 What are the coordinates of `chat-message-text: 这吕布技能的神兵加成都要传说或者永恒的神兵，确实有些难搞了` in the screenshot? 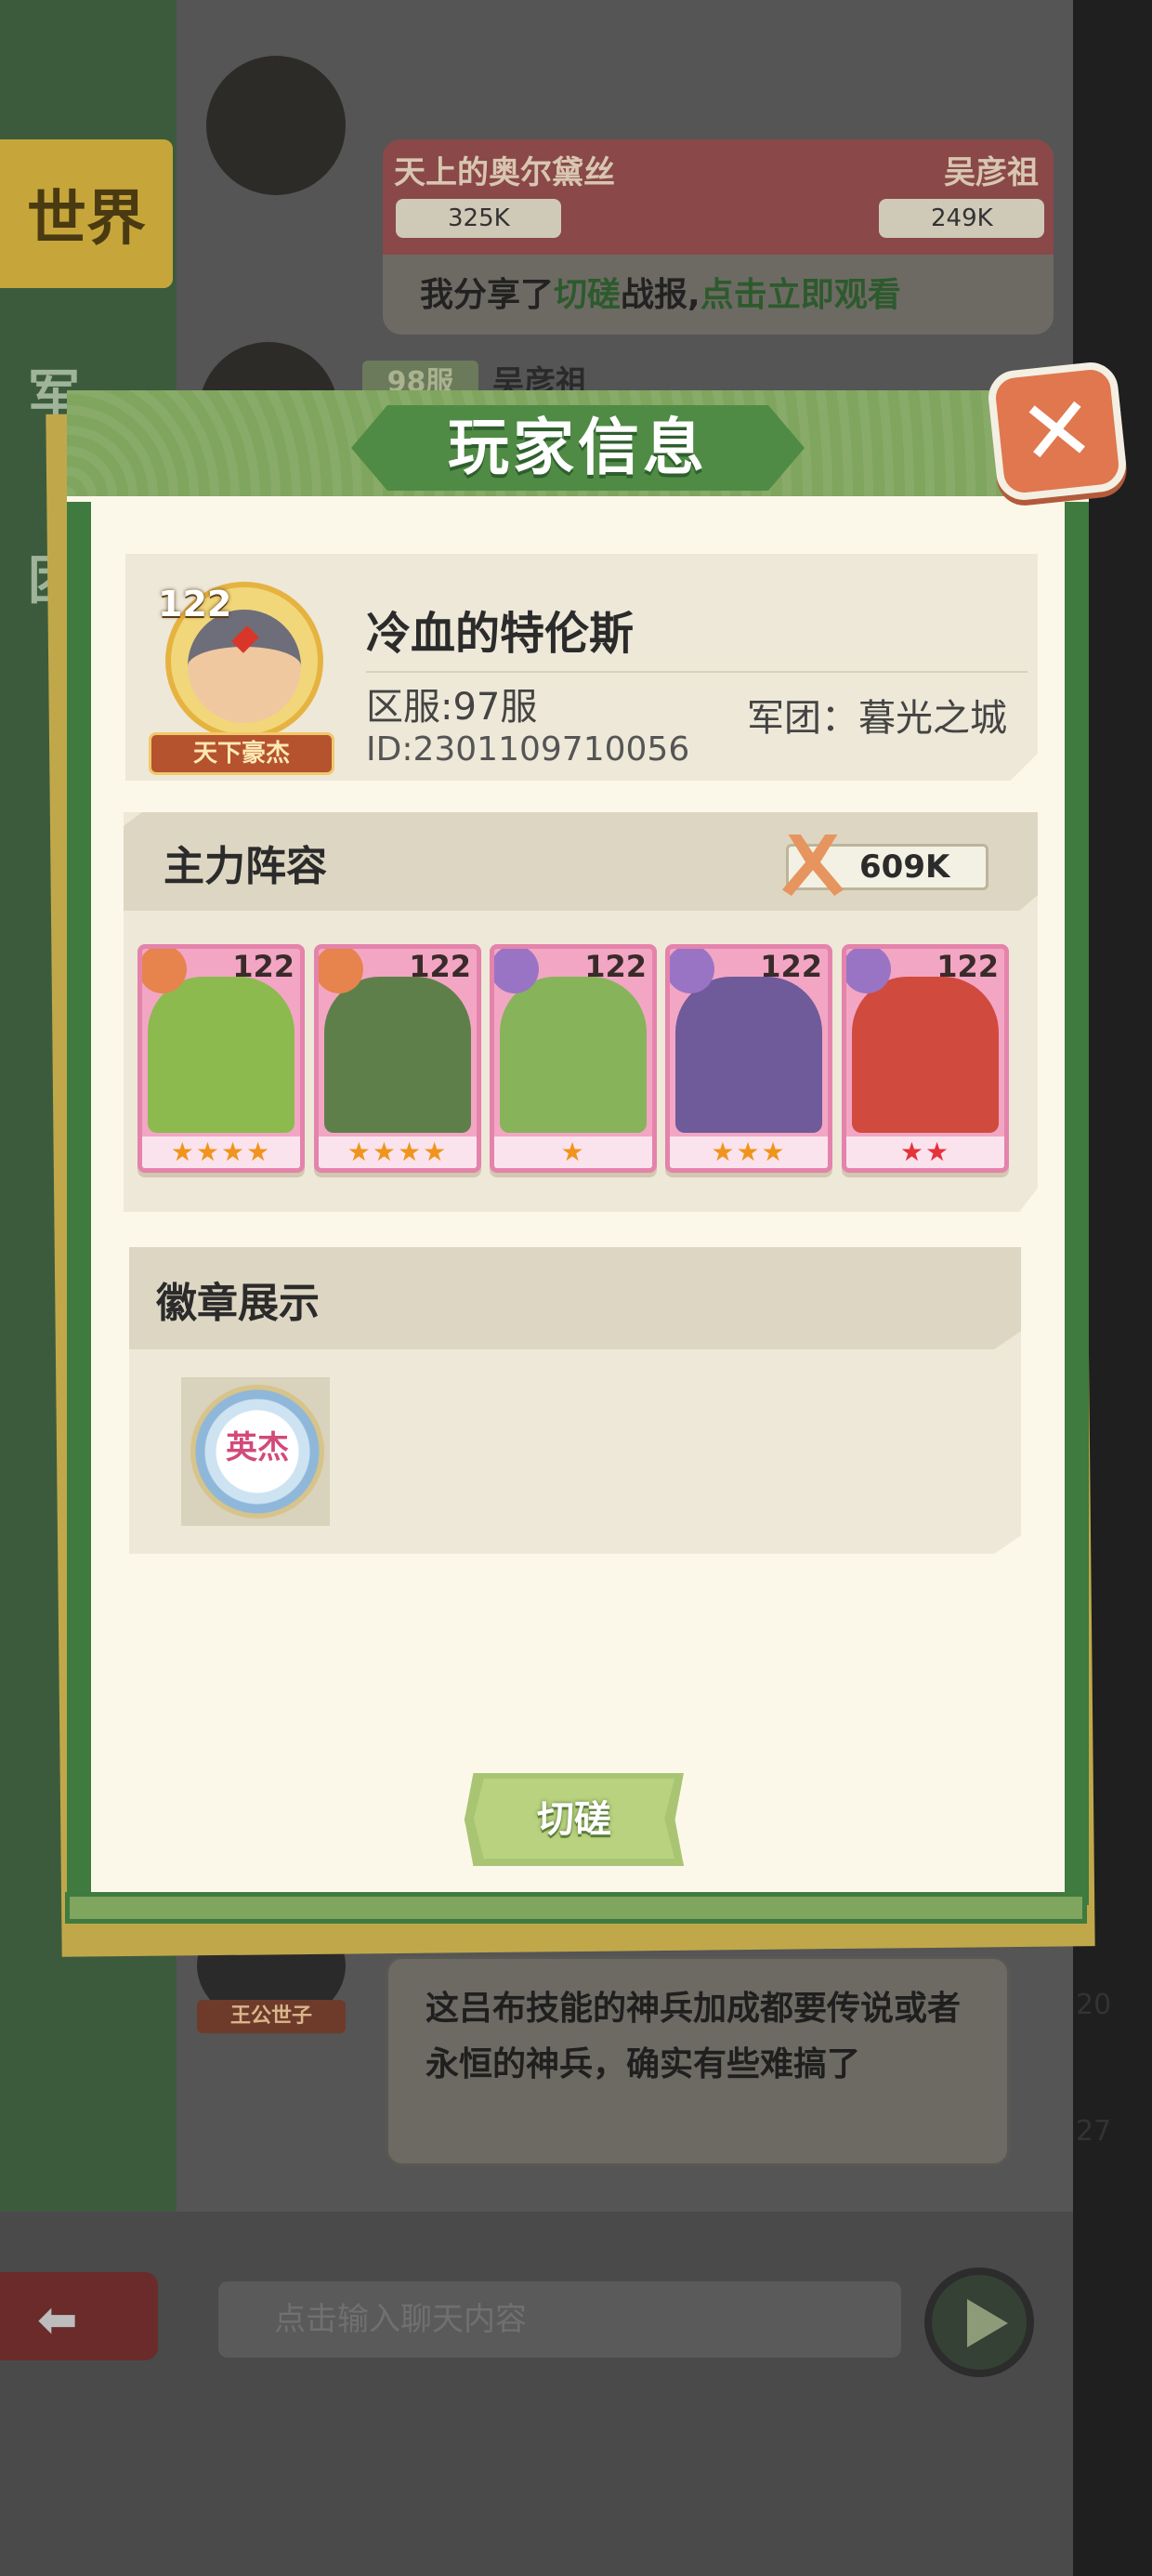 It's located at (693, 2036).